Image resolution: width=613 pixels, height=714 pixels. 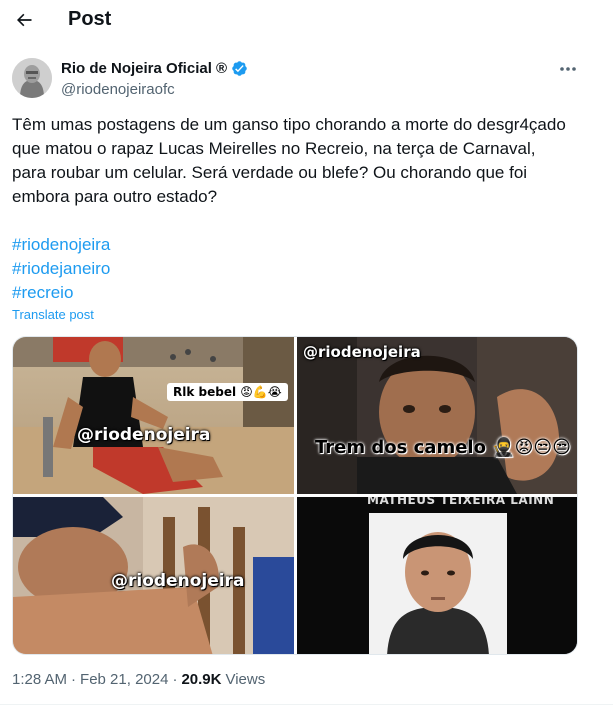 I want to click on sticker-text: Rlk bebel, so click(x=205, y=392).